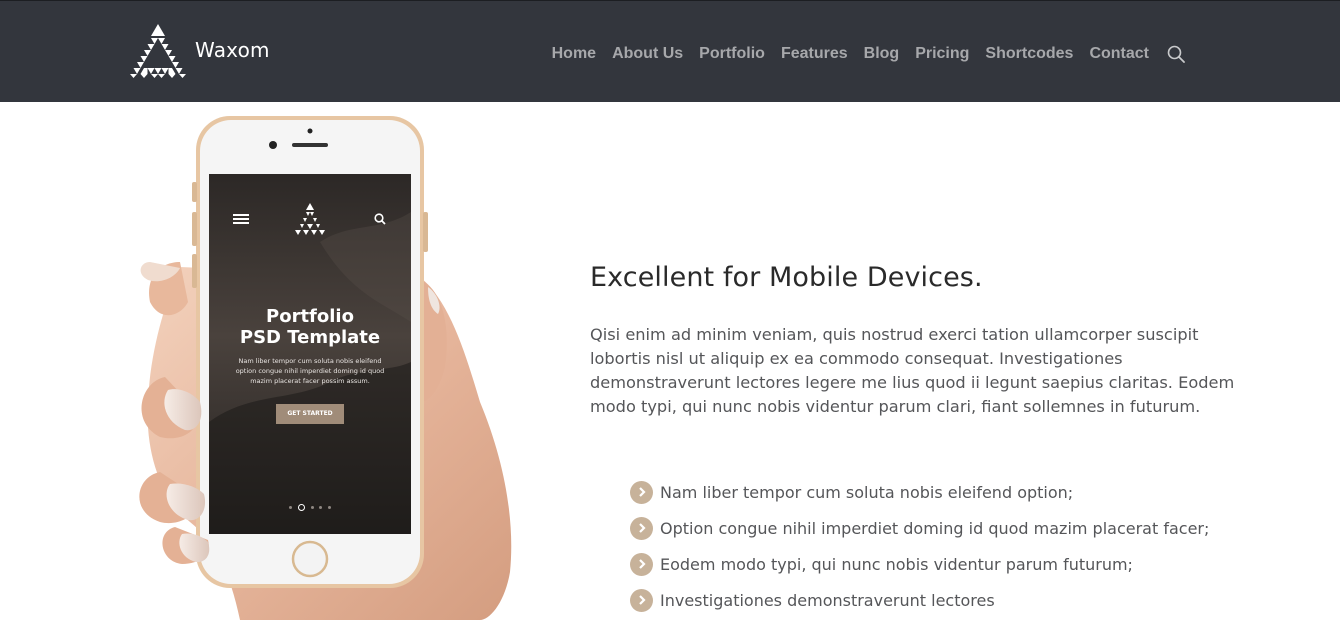 The image size is (1340, 620). I want to click on phone-hero-title: Portfolio PSD Template, so click(310, 327).